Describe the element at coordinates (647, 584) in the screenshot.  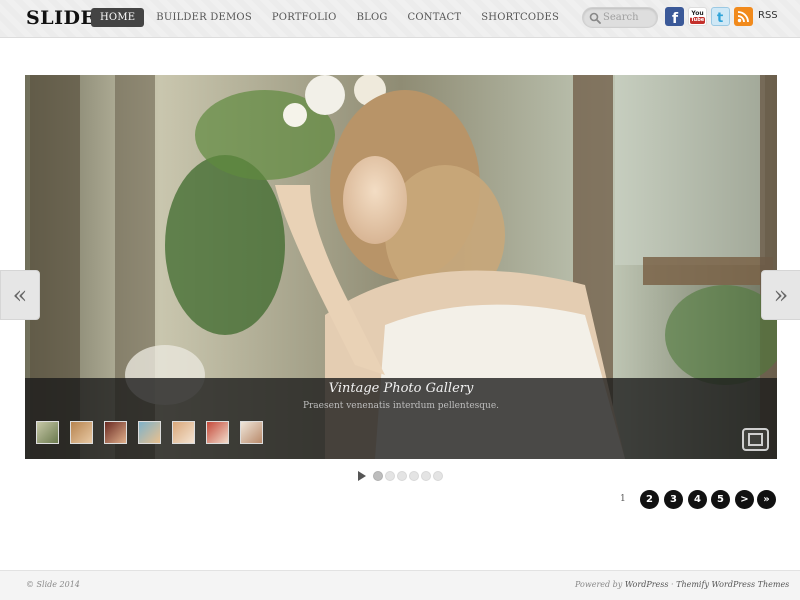
I see `footer-wordpress-link: WordPress` at that location.